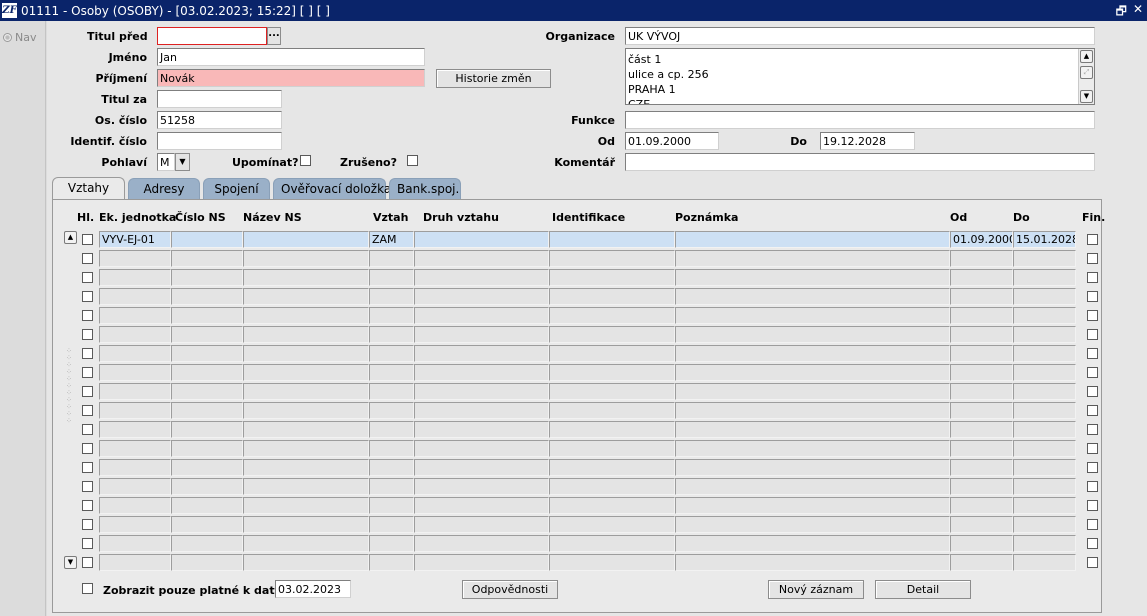 The width and height of the screenshot is (1147, 616). I want to click on platne-k-datu-input: 03.02.2023, so click(313, 589).